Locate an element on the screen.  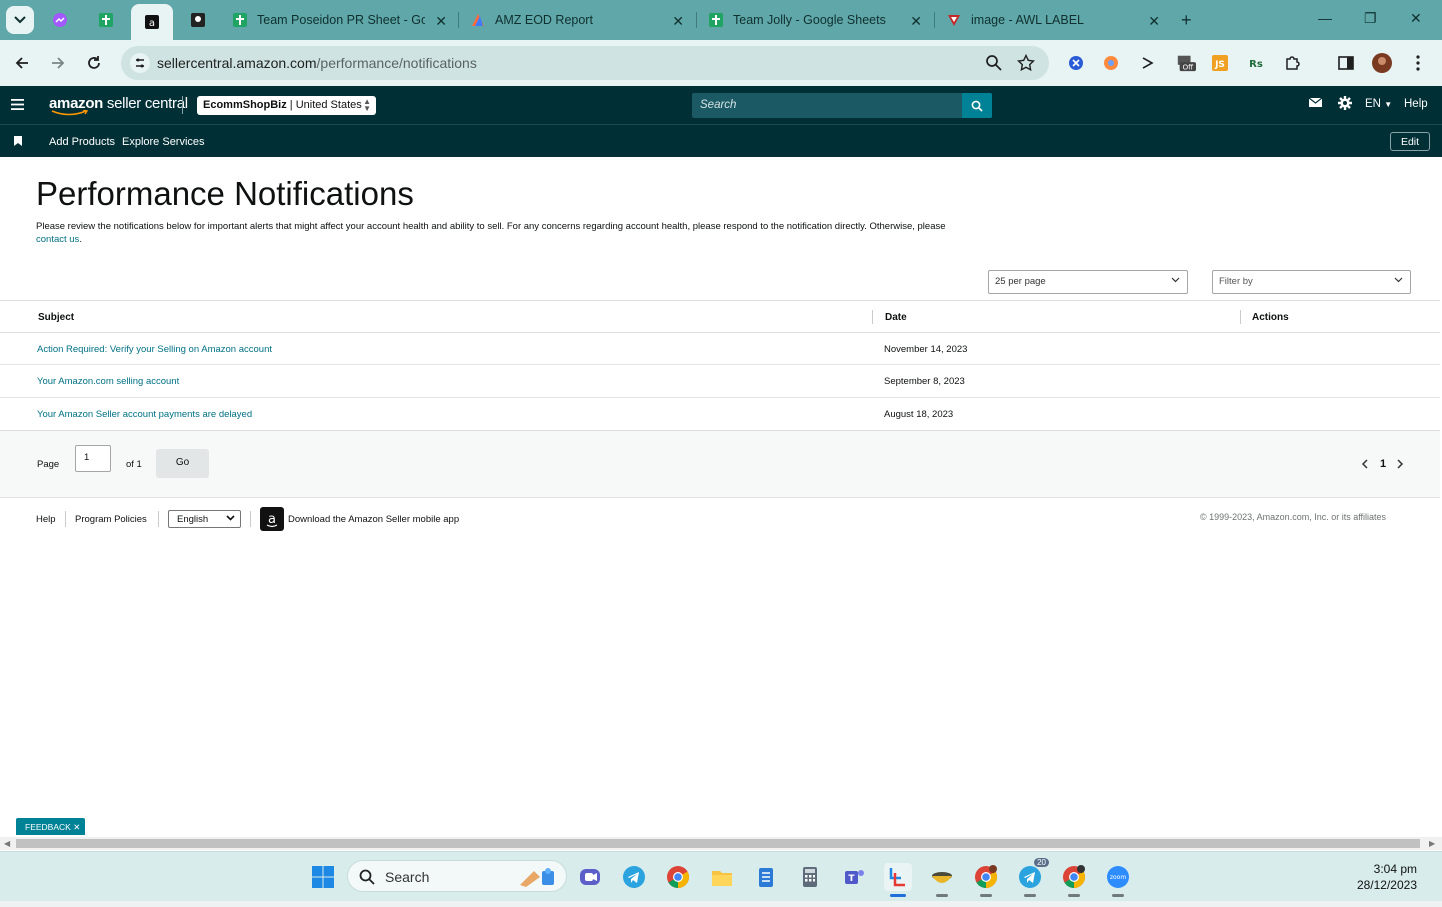
snipping-tool-icon is located at coordinates (898, 880).